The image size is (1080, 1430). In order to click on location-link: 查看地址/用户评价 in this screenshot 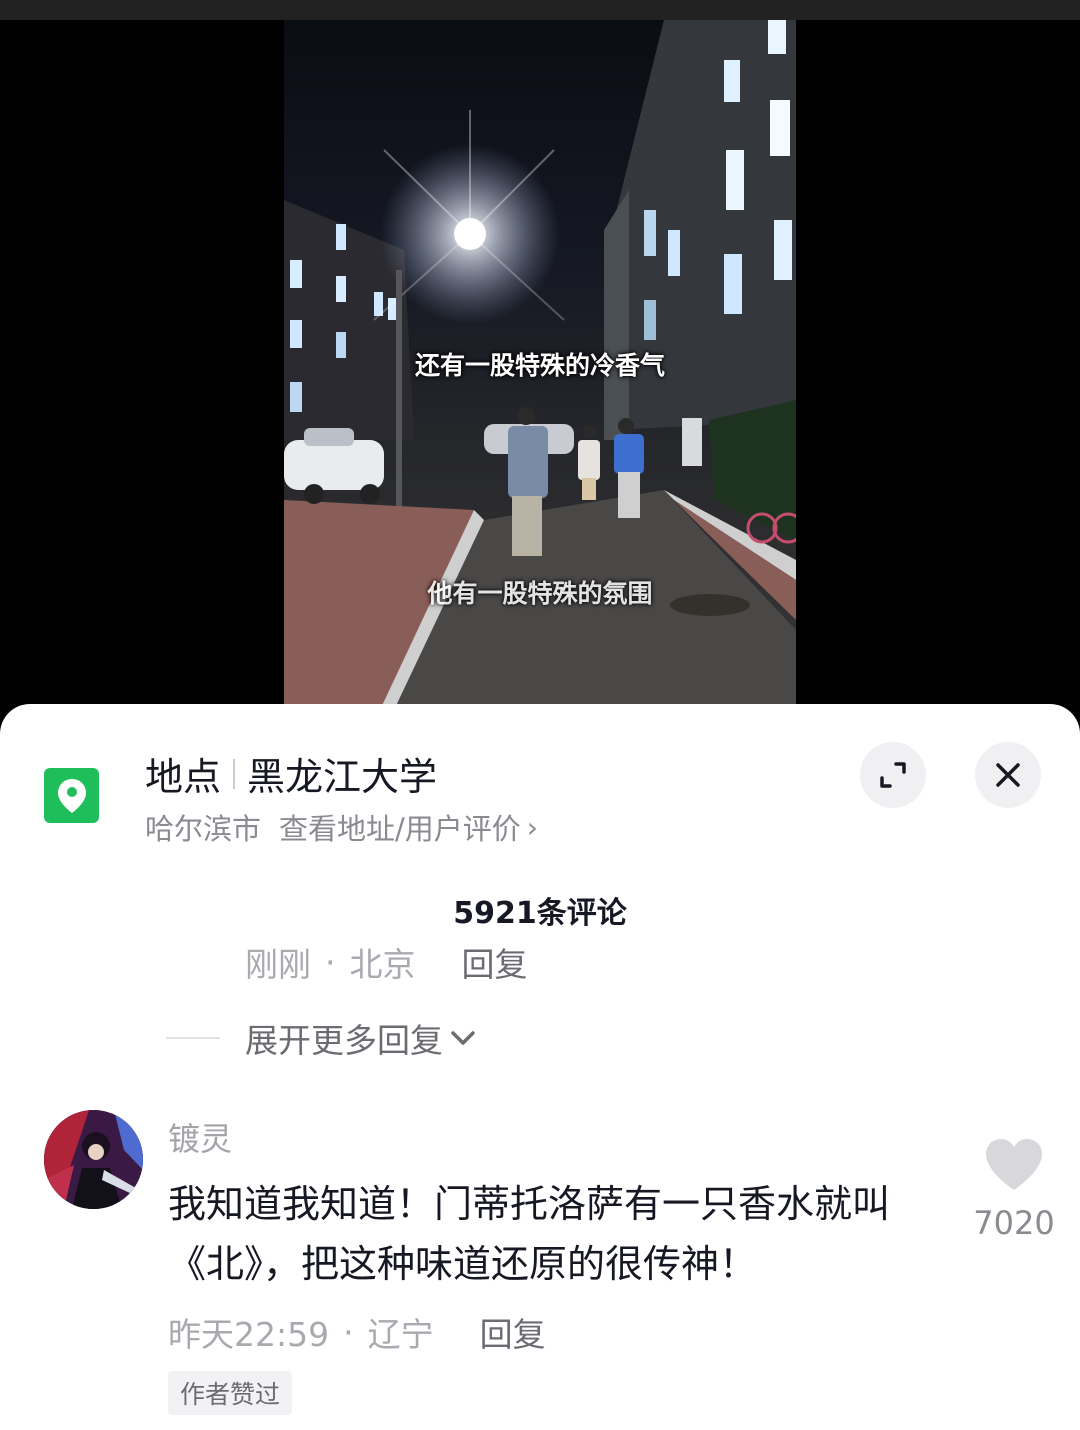, I will do `click(400, 827)`.